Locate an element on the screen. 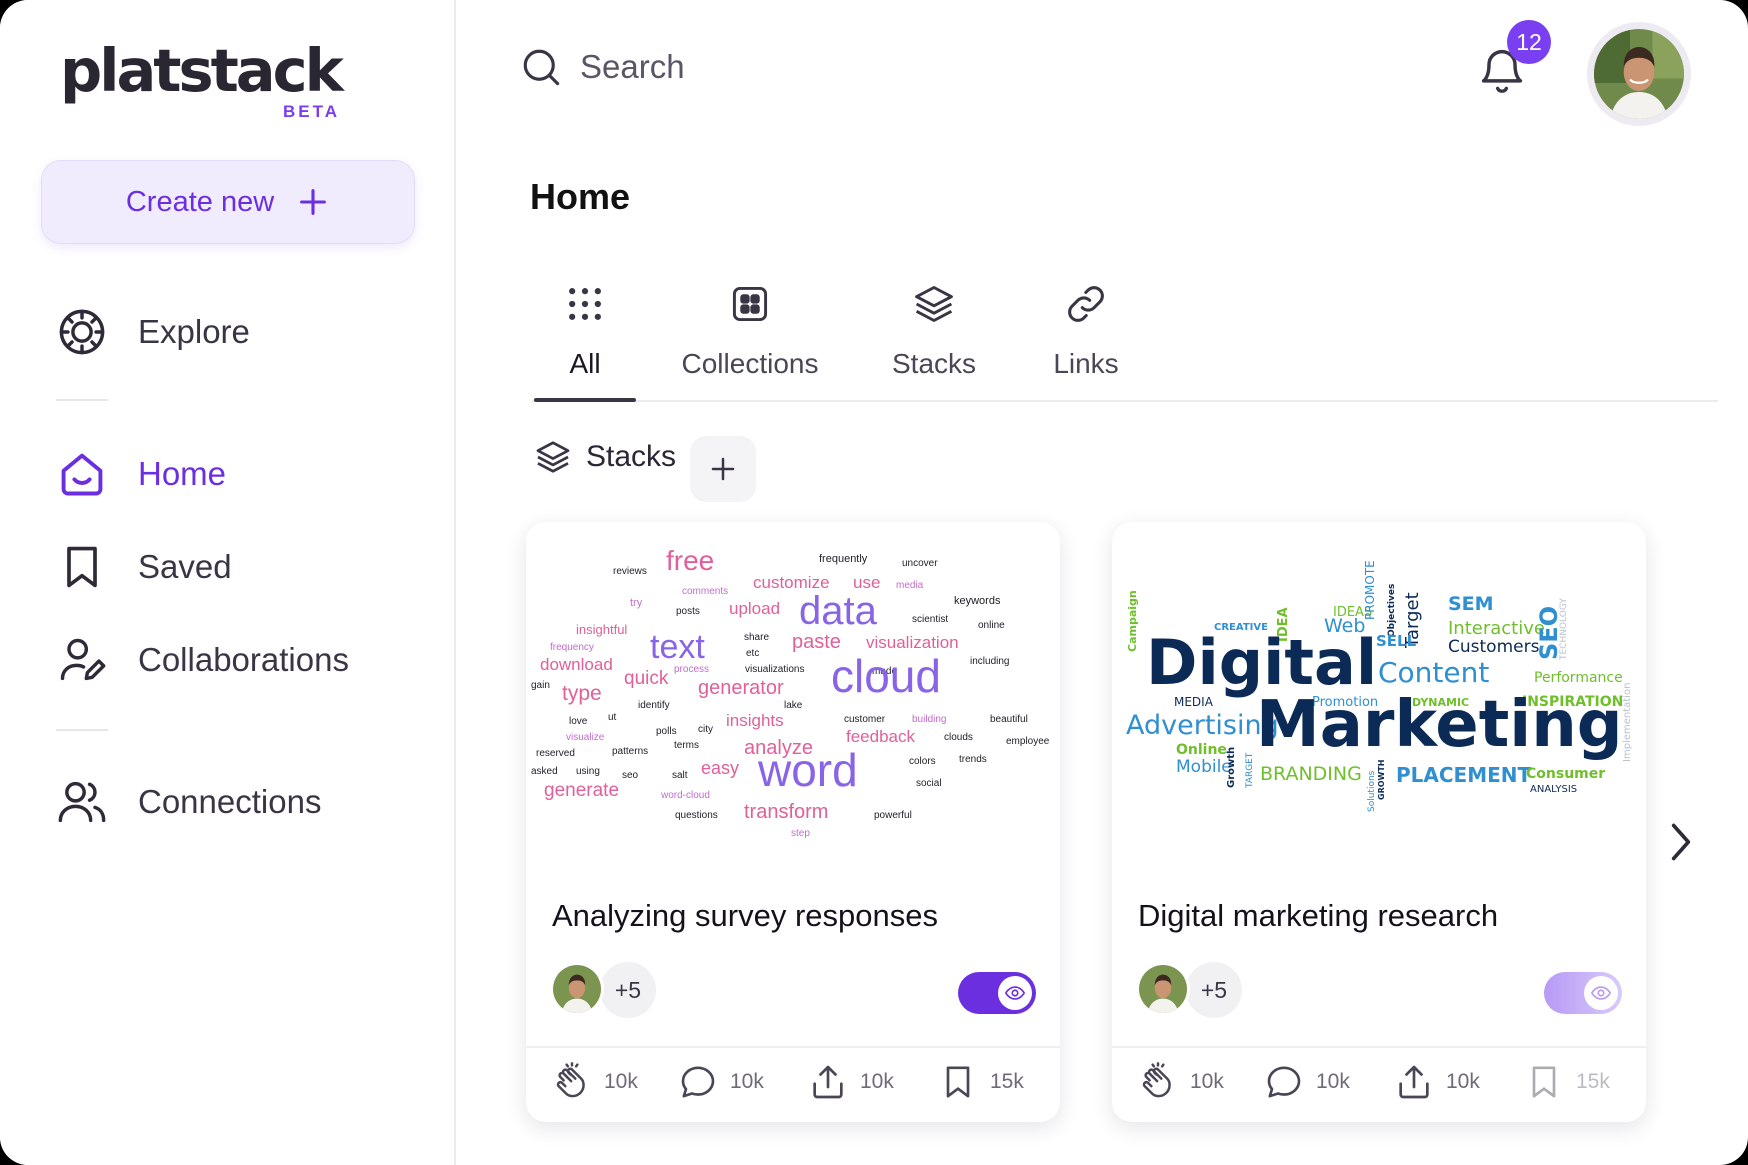 Image resolution: width=1748 pixels, height=1165 pixels. sidebar-item-label: Connections is located at coordinates (230, 801).